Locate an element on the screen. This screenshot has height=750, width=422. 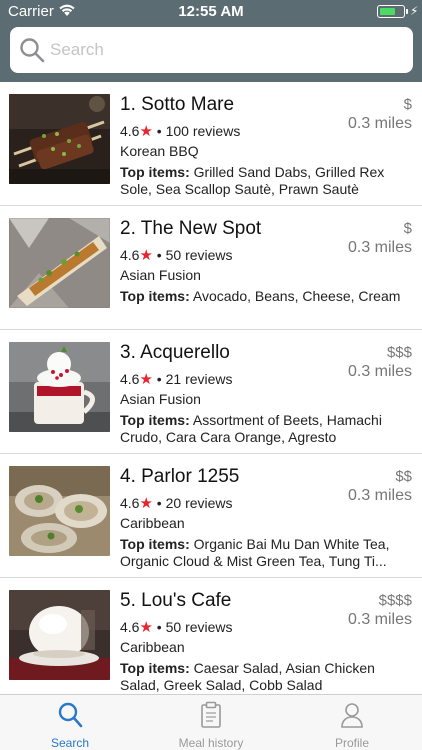
review-count: 21 reviews is located at coordinates (199, 379).